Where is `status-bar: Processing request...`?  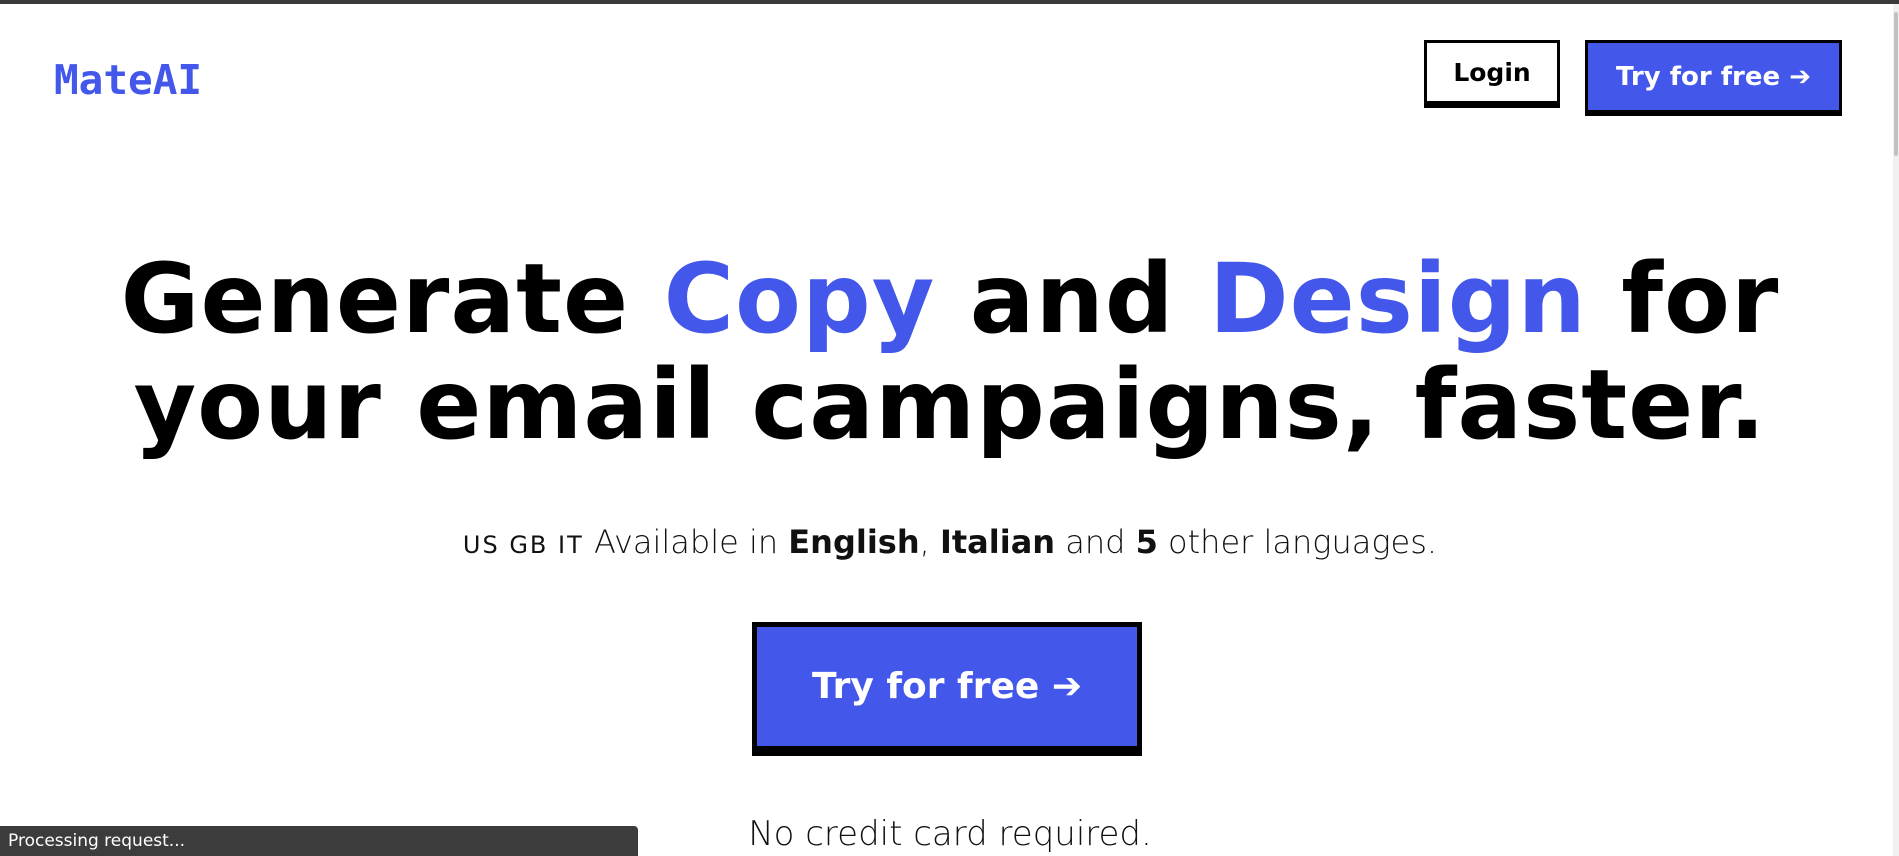 status-bar: Processing request... is located at coordinates (319, 841).